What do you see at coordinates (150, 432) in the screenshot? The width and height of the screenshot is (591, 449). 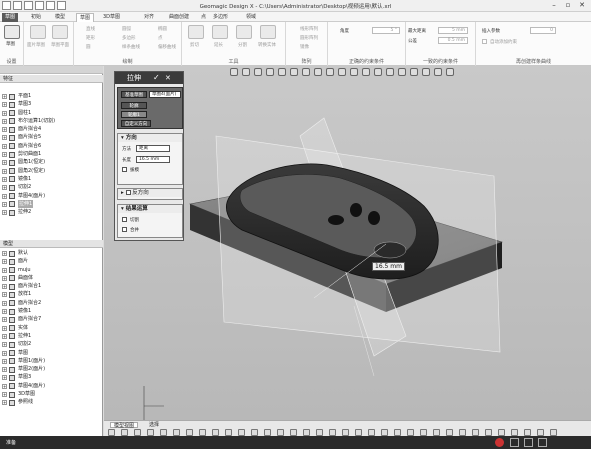 I see `point-icon` at bounding box center [150, 432].